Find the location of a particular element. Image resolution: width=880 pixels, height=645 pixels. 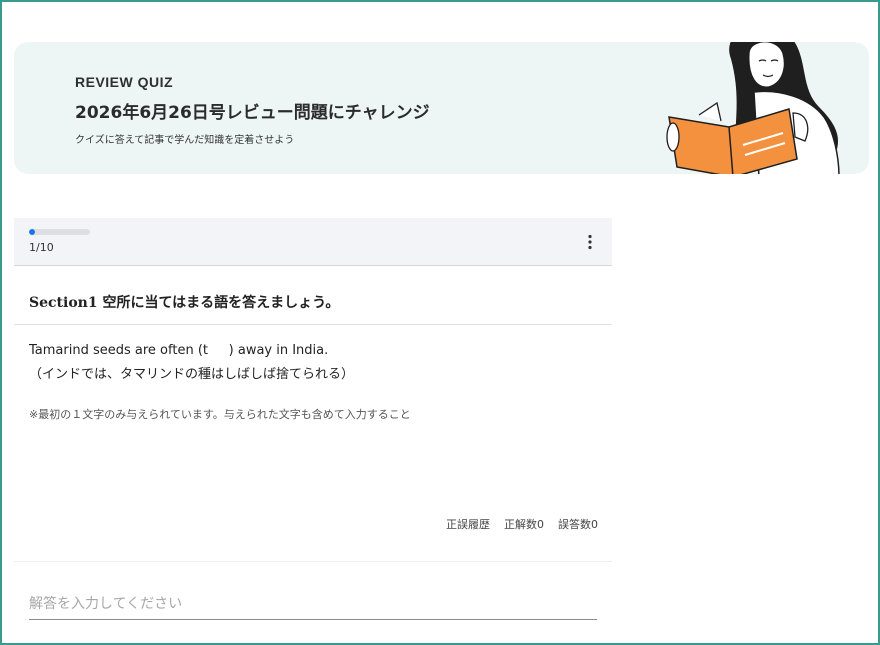

answer-stats: 正誤履歴 正解数0 誤答数0 is located at coordinates (515, 524).